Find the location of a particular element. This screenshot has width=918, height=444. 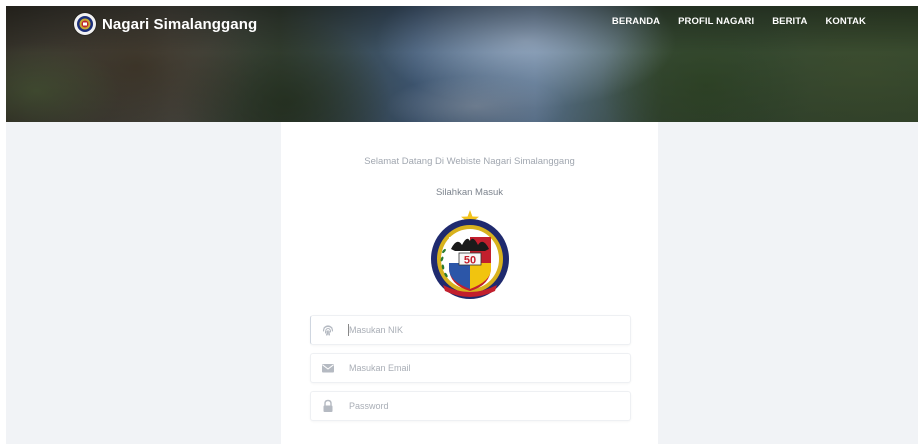

nav-profil-nagari: PROFIL NAGARI is located at coordinates (716, 21).